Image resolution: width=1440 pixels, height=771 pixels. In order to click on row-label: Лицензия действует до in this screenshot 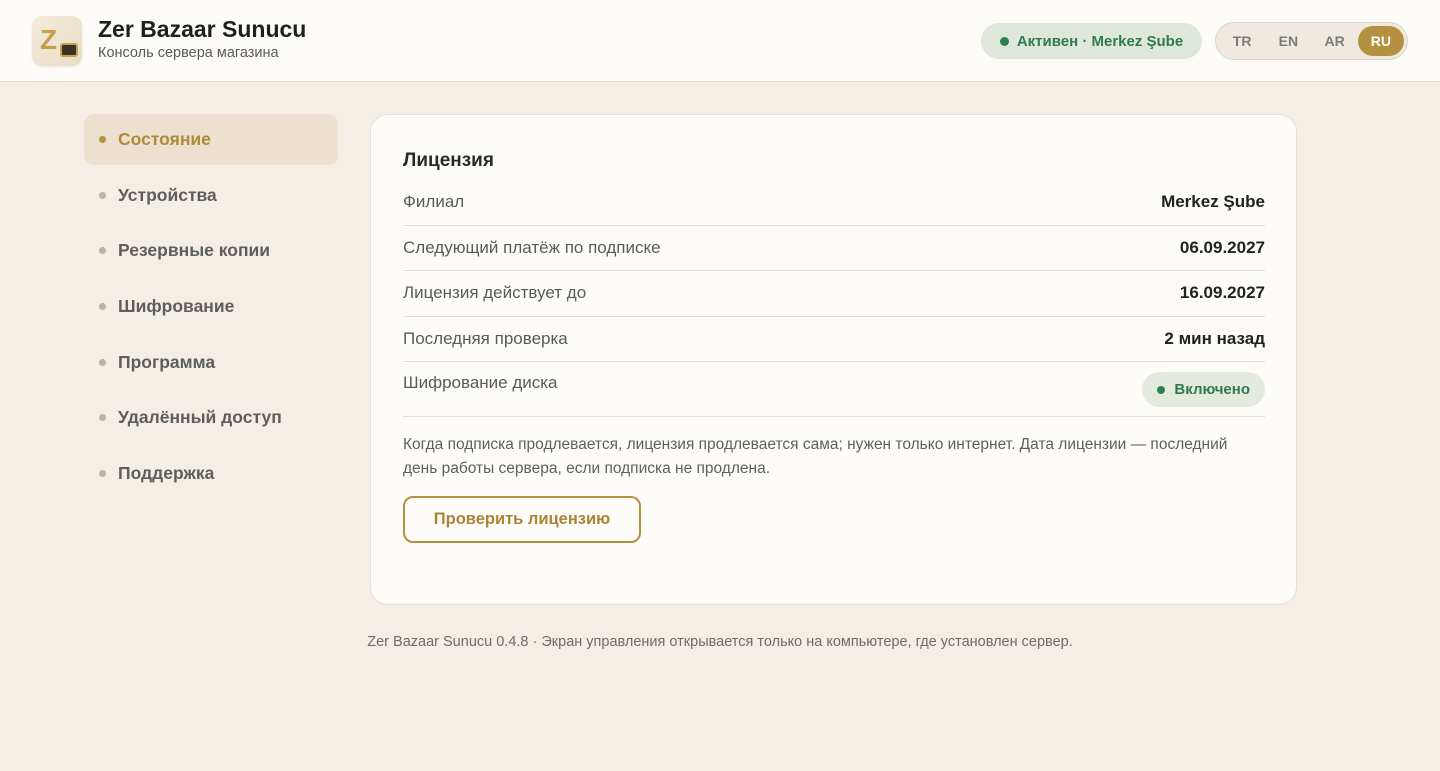, I will do `click(495, 293)`.